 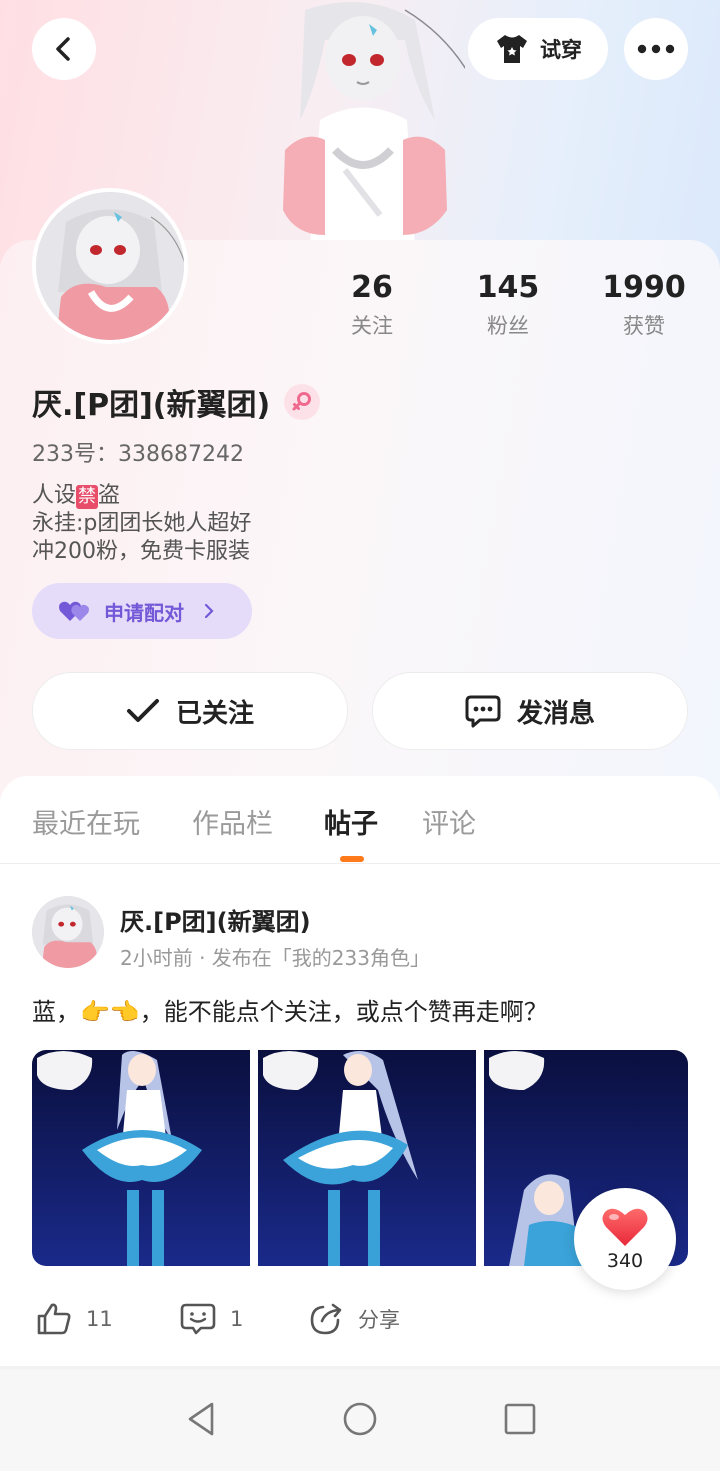 What do you see at coordinates (512, 49) in the screenshot?
I see `shirt-icon` at bounding box center [512, 49].